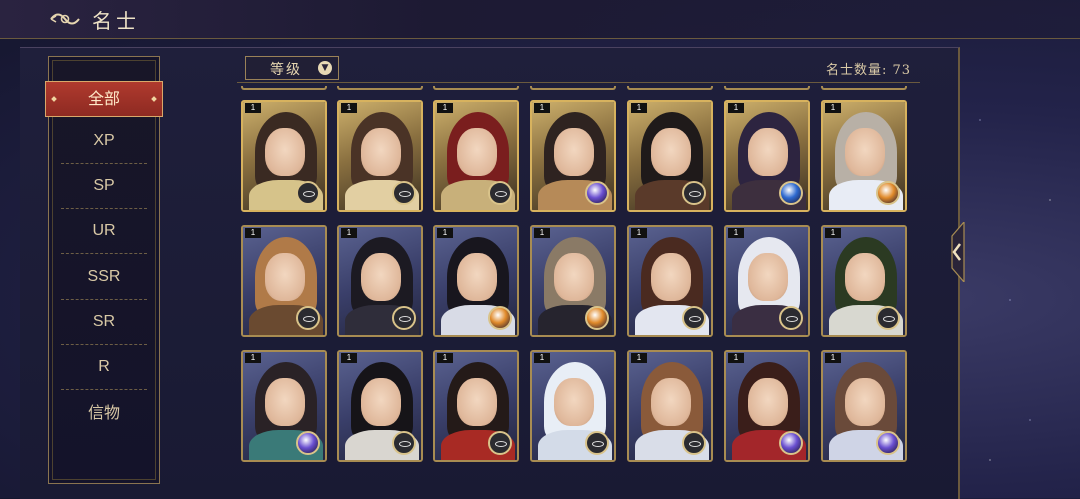  Describe the element at coordinates (286, 70) in the screenshot. I see `sort-label: 等级` at that location.